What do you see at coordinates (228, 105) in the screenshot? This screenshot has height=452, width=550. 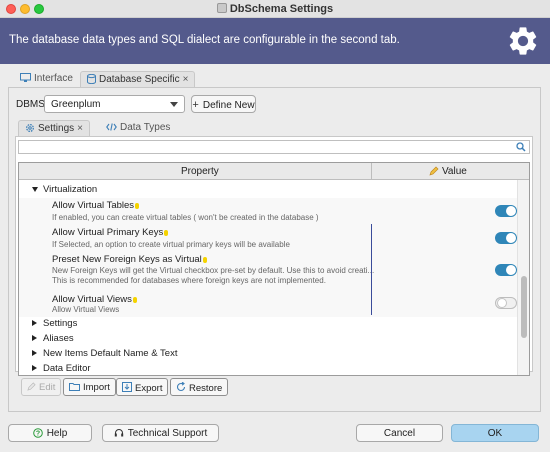 I see `define-new-label: Define New` at bounding box center [228, 105].